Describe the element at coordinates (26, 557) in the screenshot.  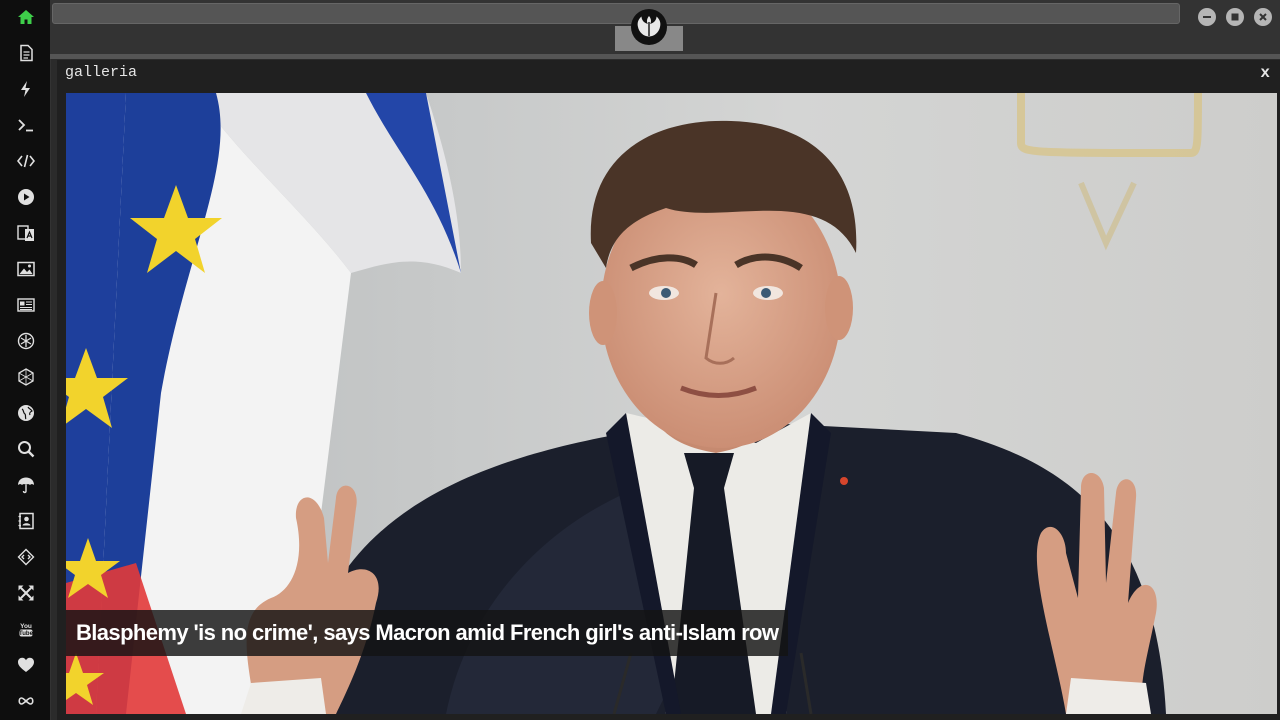
I see `diamond-code-icon` at that location.